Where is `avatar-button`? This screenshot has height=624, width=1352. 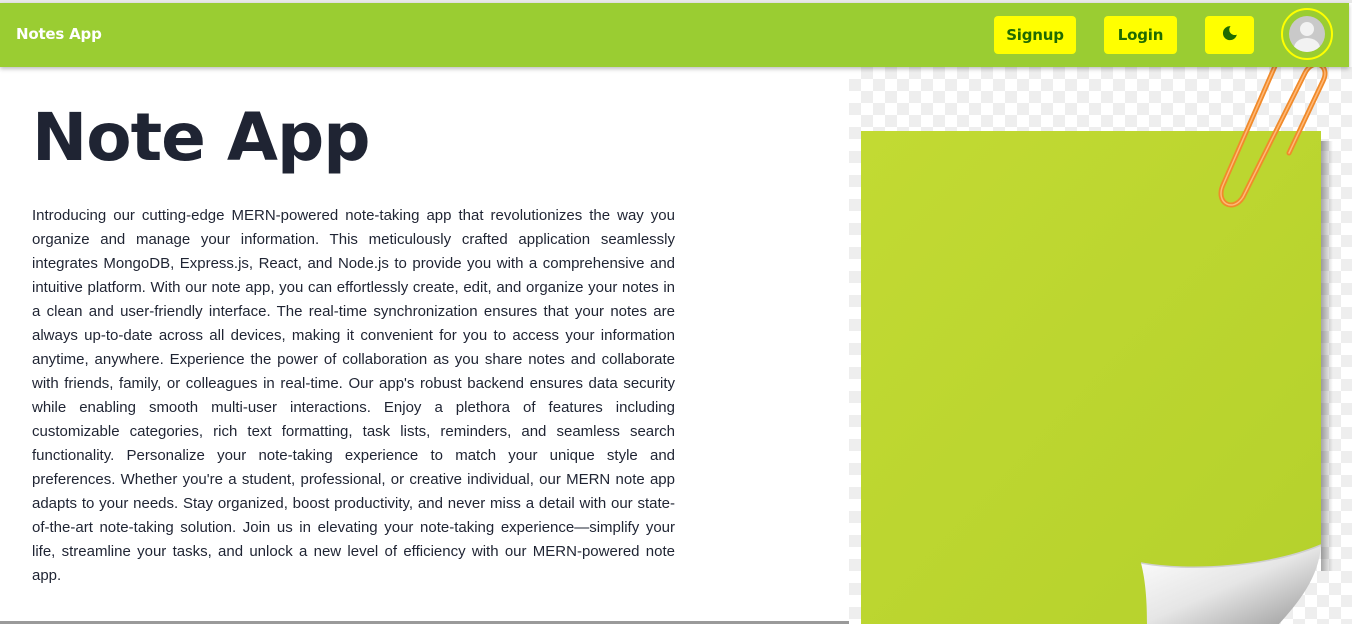 avatar-button is located at coordinates (1307, 34).